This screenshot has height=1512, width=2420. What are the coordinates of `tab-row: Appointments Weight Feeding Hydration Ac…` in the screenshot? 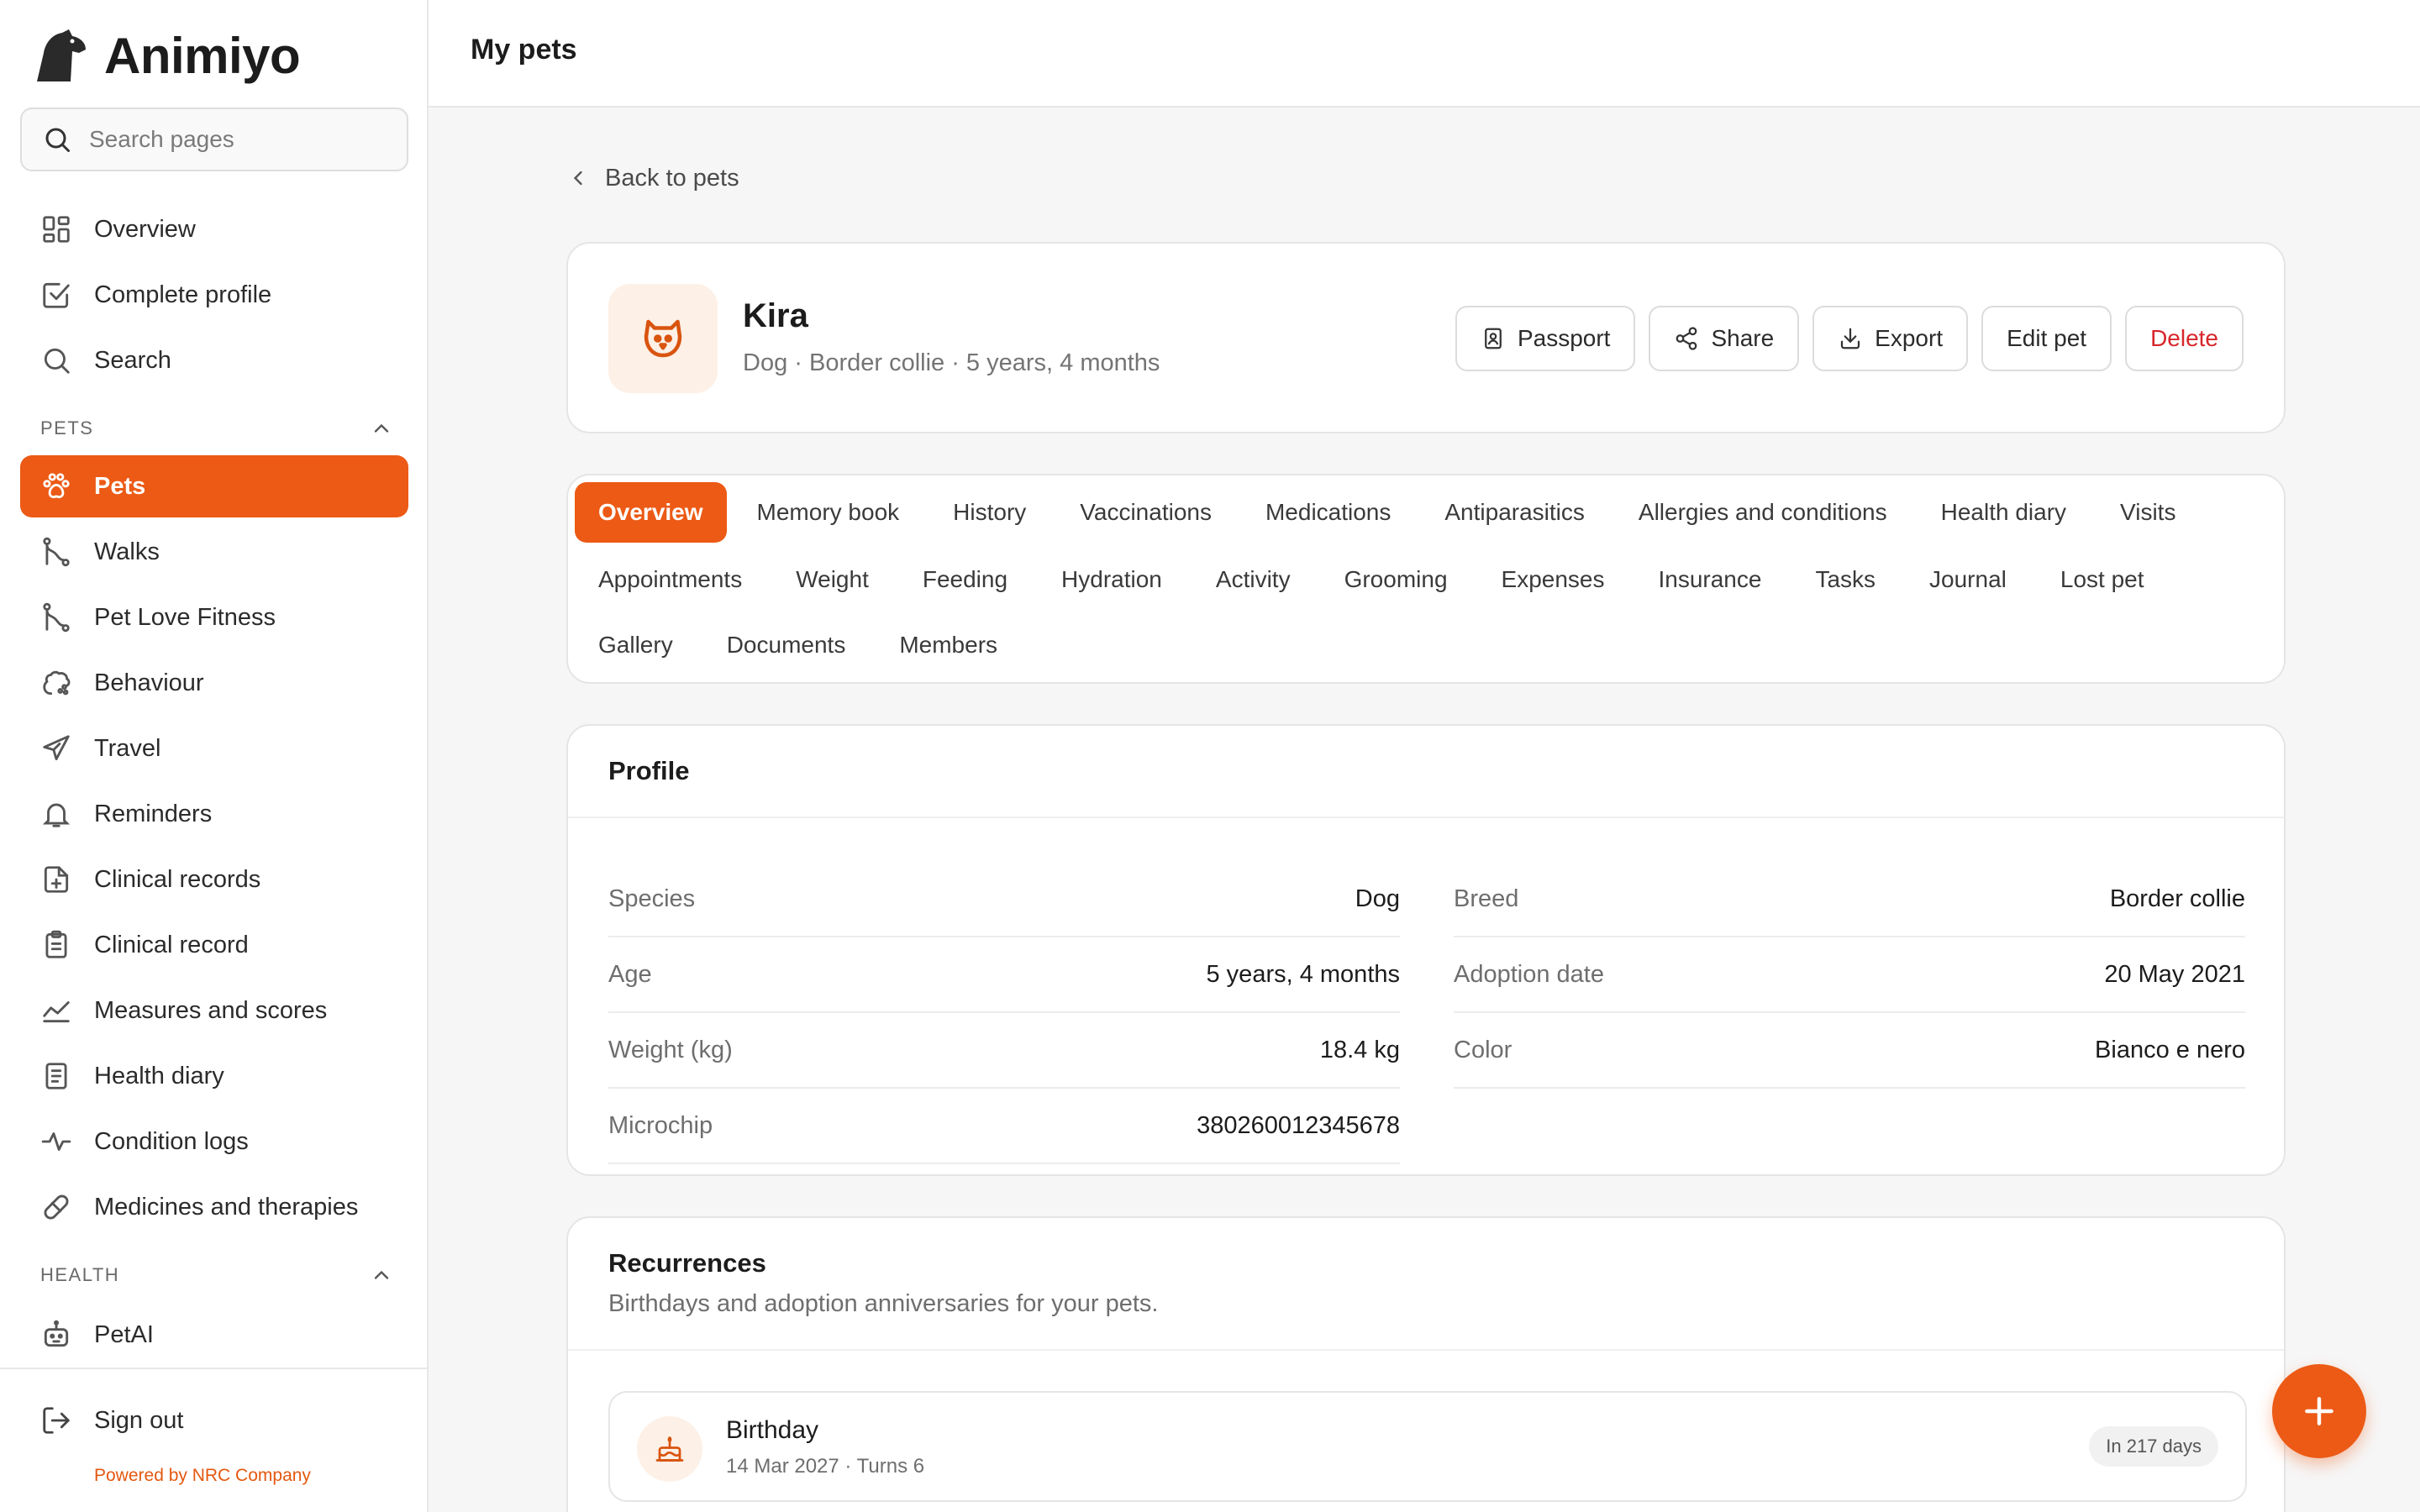 It's located at (1375, 579).